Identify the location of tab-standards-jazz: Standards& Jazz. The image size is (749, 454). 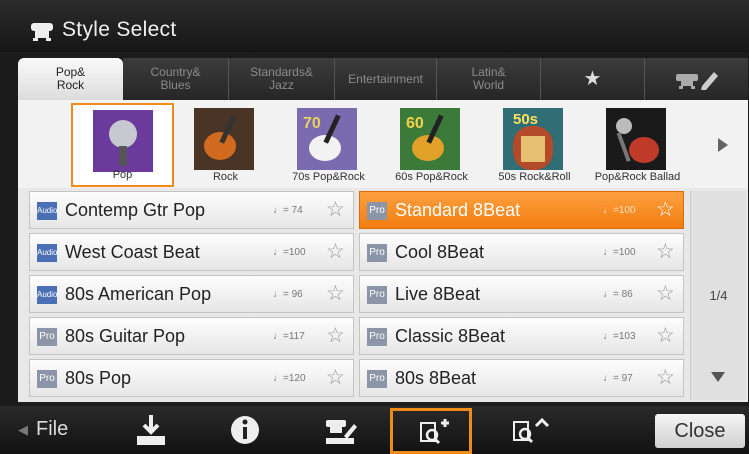
(282, 79).